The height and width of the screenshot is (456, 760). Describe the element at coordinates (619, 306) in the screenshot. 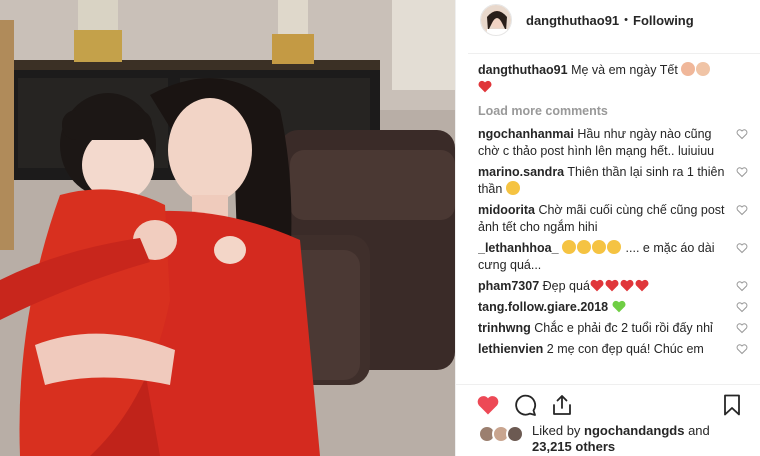

I see `green-heart-emoji-icon` at that location.